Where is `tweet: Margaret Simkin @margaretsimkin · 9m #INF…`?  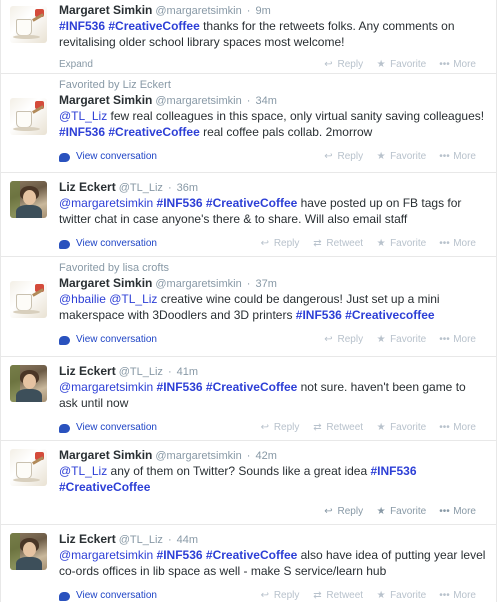 tweet: Margaret Simkin @margaretsimkin · 9m #INF… is located at coordinates (248, 37).